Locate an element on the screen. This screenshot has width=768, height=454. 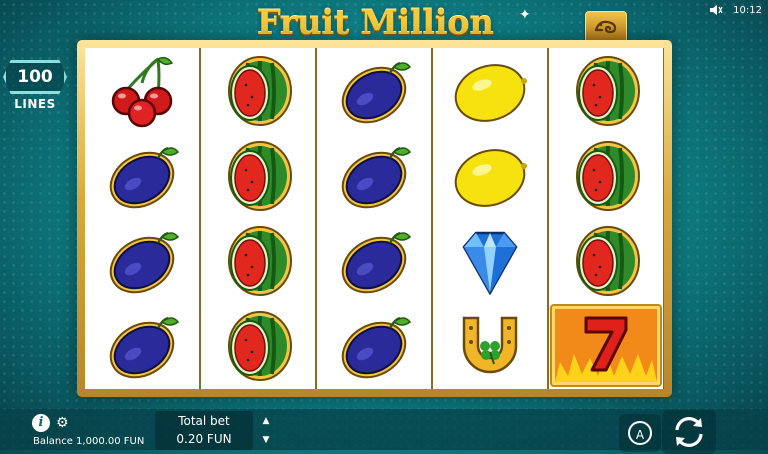
clock: 10:12 is located at coordinates (747, 10).